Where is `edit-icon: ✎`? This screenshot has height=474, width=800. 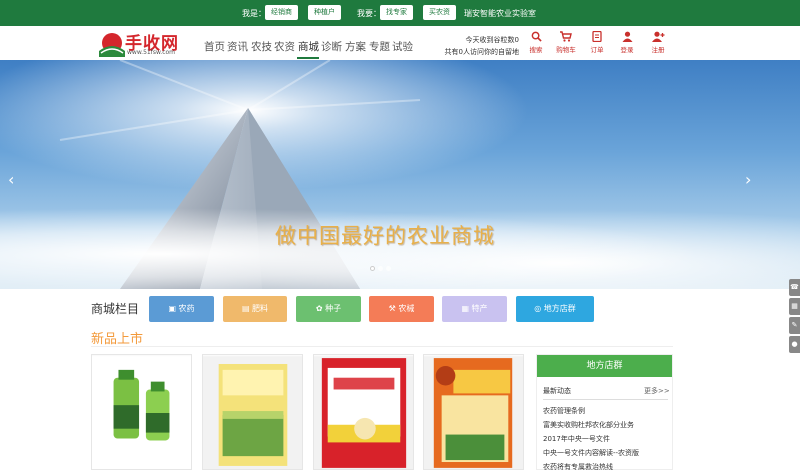
edit-icon: ✎ is located at coordinates (794, 325).